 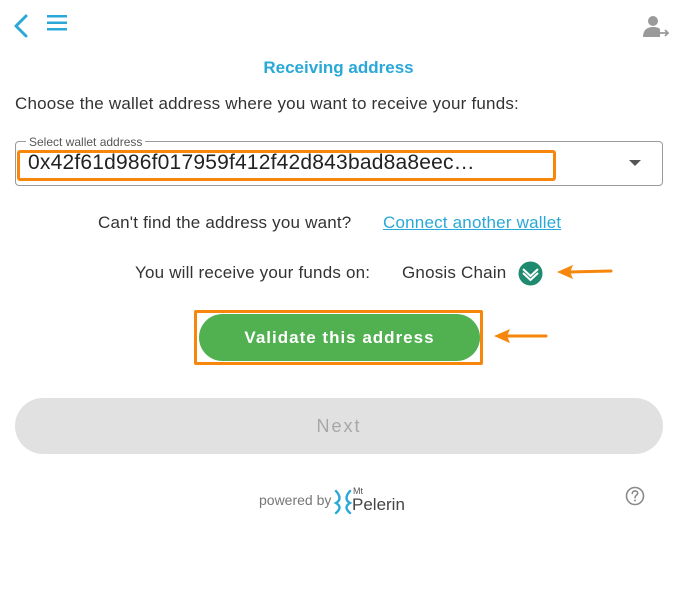 I want to click on connect-another-wallet-link: Connect another wallet, so click(x=472, y=223).